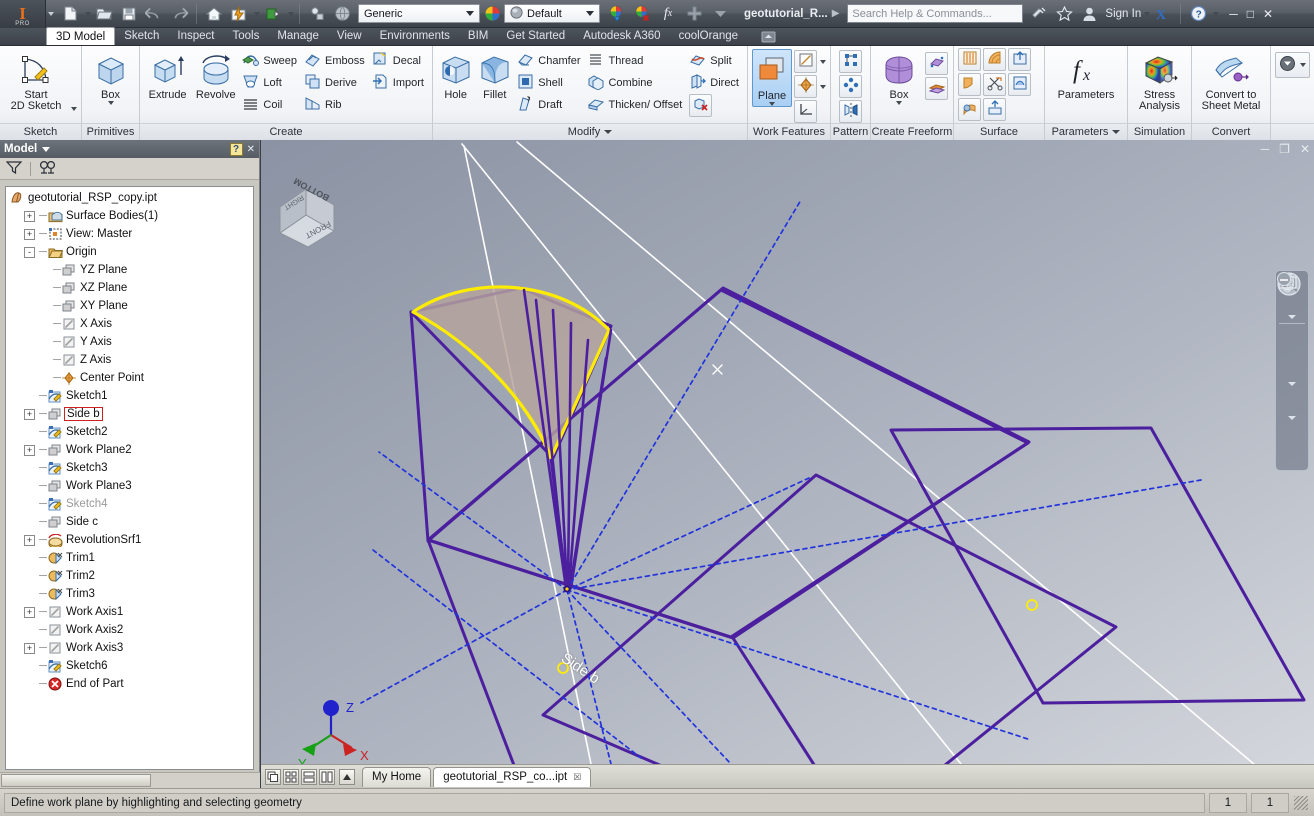  What do you see at coordinates (1292, 317) in the screenshot?
I see `steering-wheel-caret-icon` at bounding box center [1292, 317].